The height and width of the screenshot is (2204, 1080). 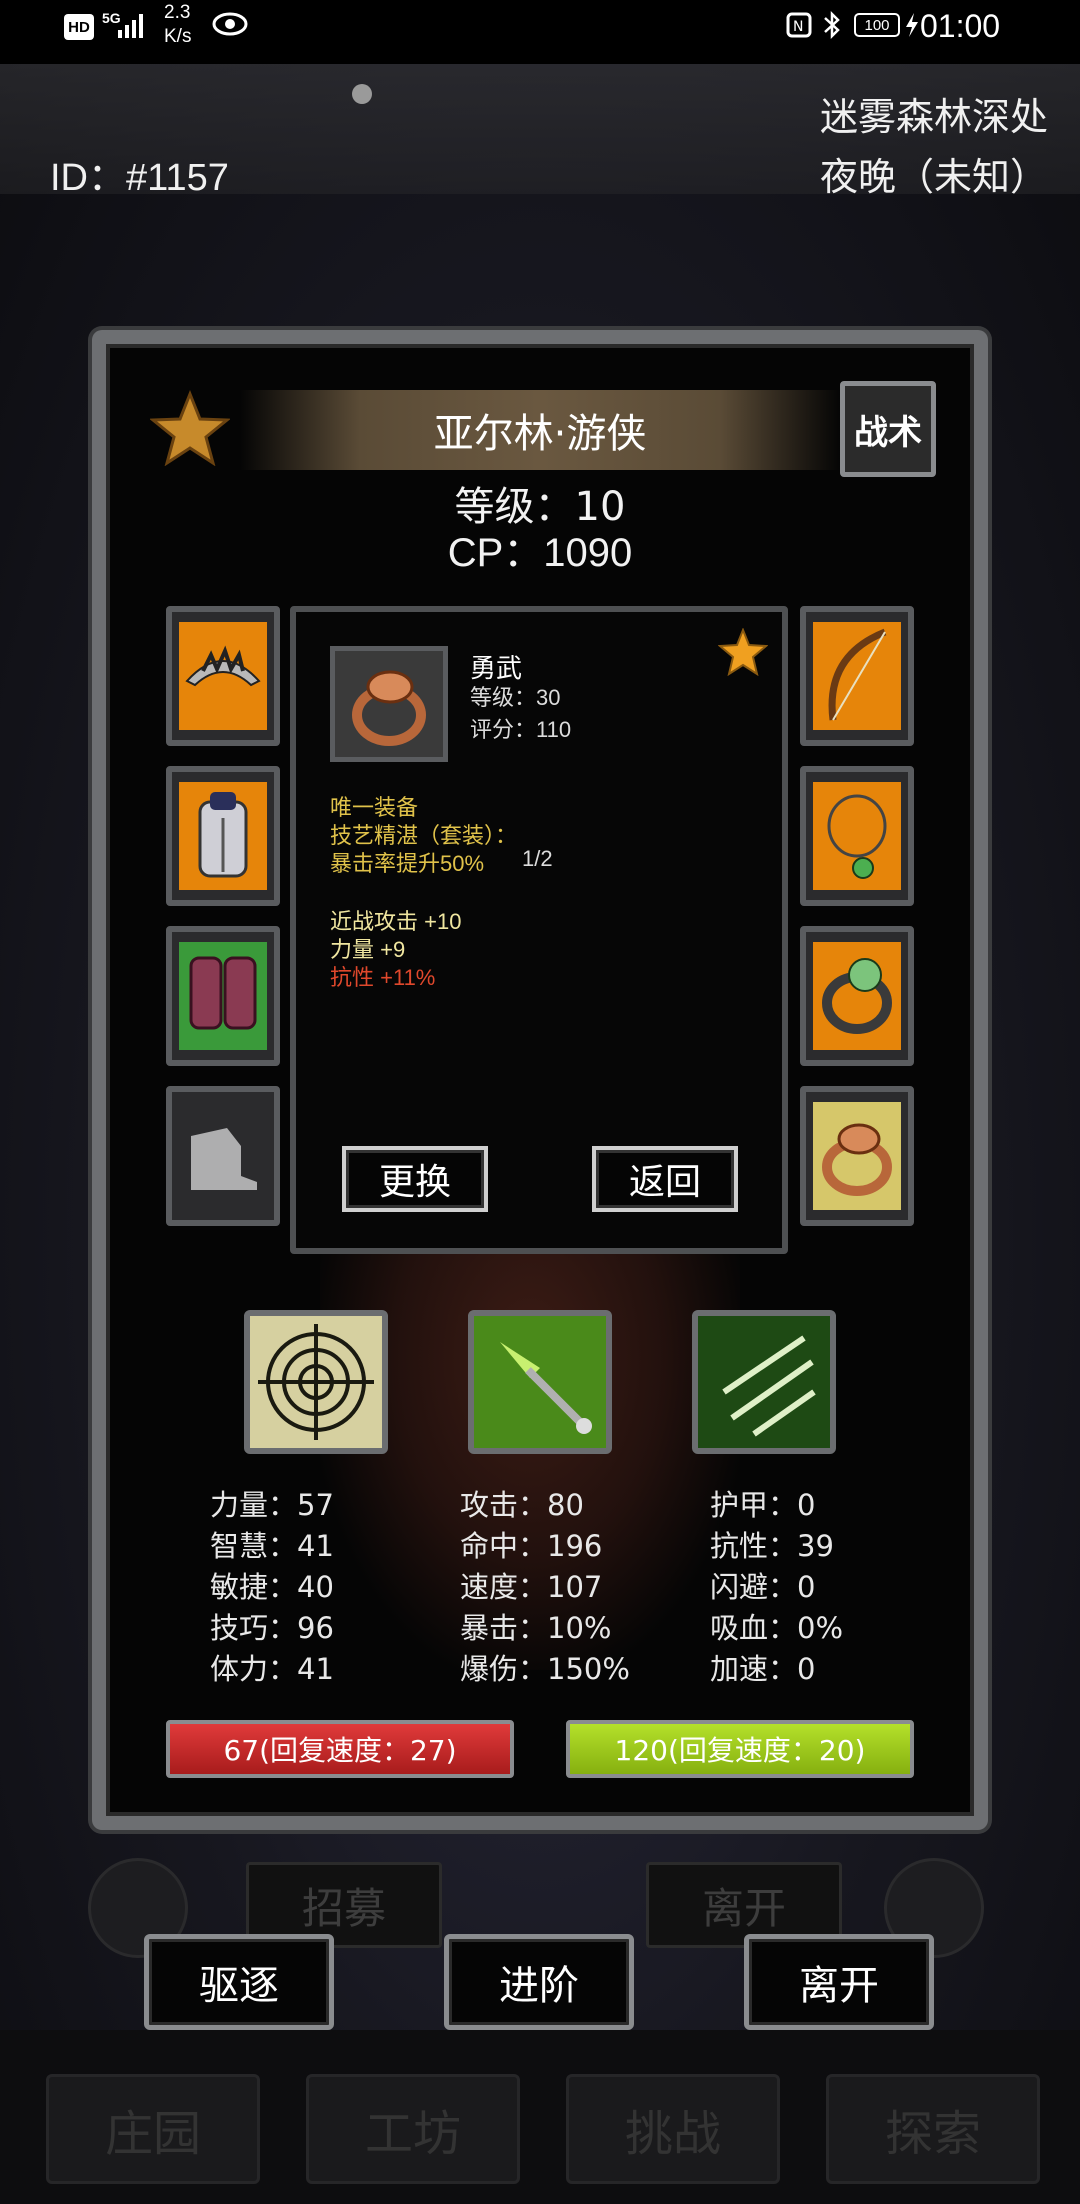 What do you see at coordinates (531, 1546) in the screenshot?
I see `stat-accuracy: 命中：196` at bounding box center [531, 1546].